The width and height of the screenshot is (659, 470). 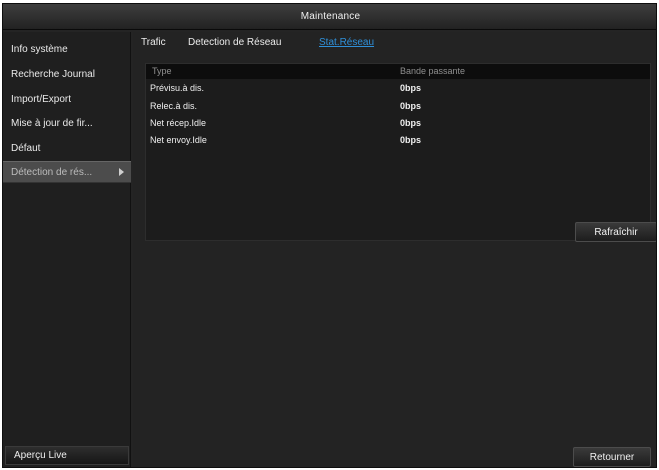 What do you see at coordinates (178, 123) in the screenshot?
I see `row-type: Net récep.Idle` at bounding box center [178, 123].